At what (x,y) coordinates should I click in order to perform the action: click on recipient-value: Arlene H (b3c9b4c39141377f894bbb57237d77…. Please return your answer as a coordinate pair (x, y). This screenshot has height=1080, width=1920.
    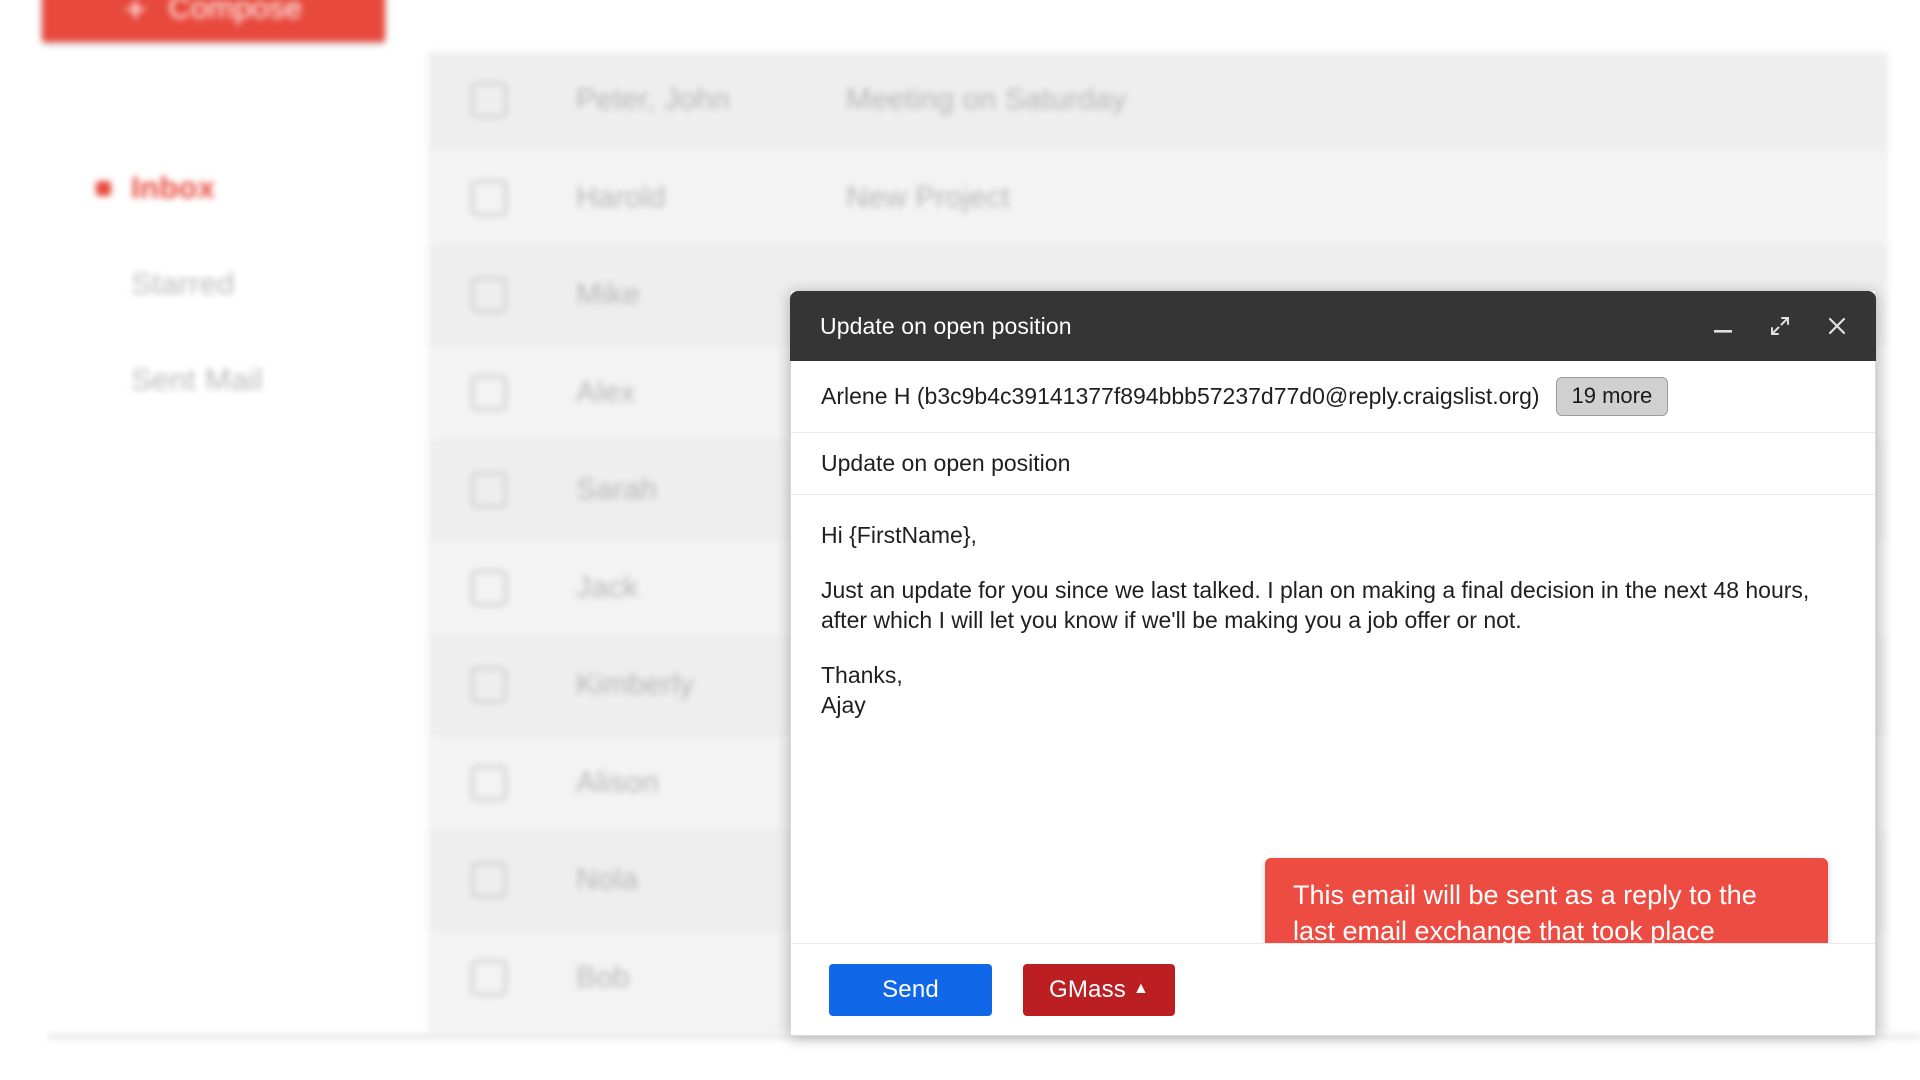
    Looking at the image, I should click on (1180, 396).